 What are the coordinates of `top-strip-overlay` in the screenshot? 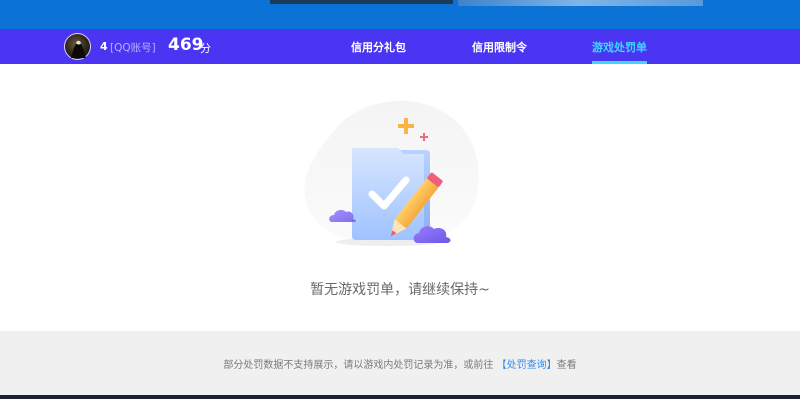 It's located at (361, 2).